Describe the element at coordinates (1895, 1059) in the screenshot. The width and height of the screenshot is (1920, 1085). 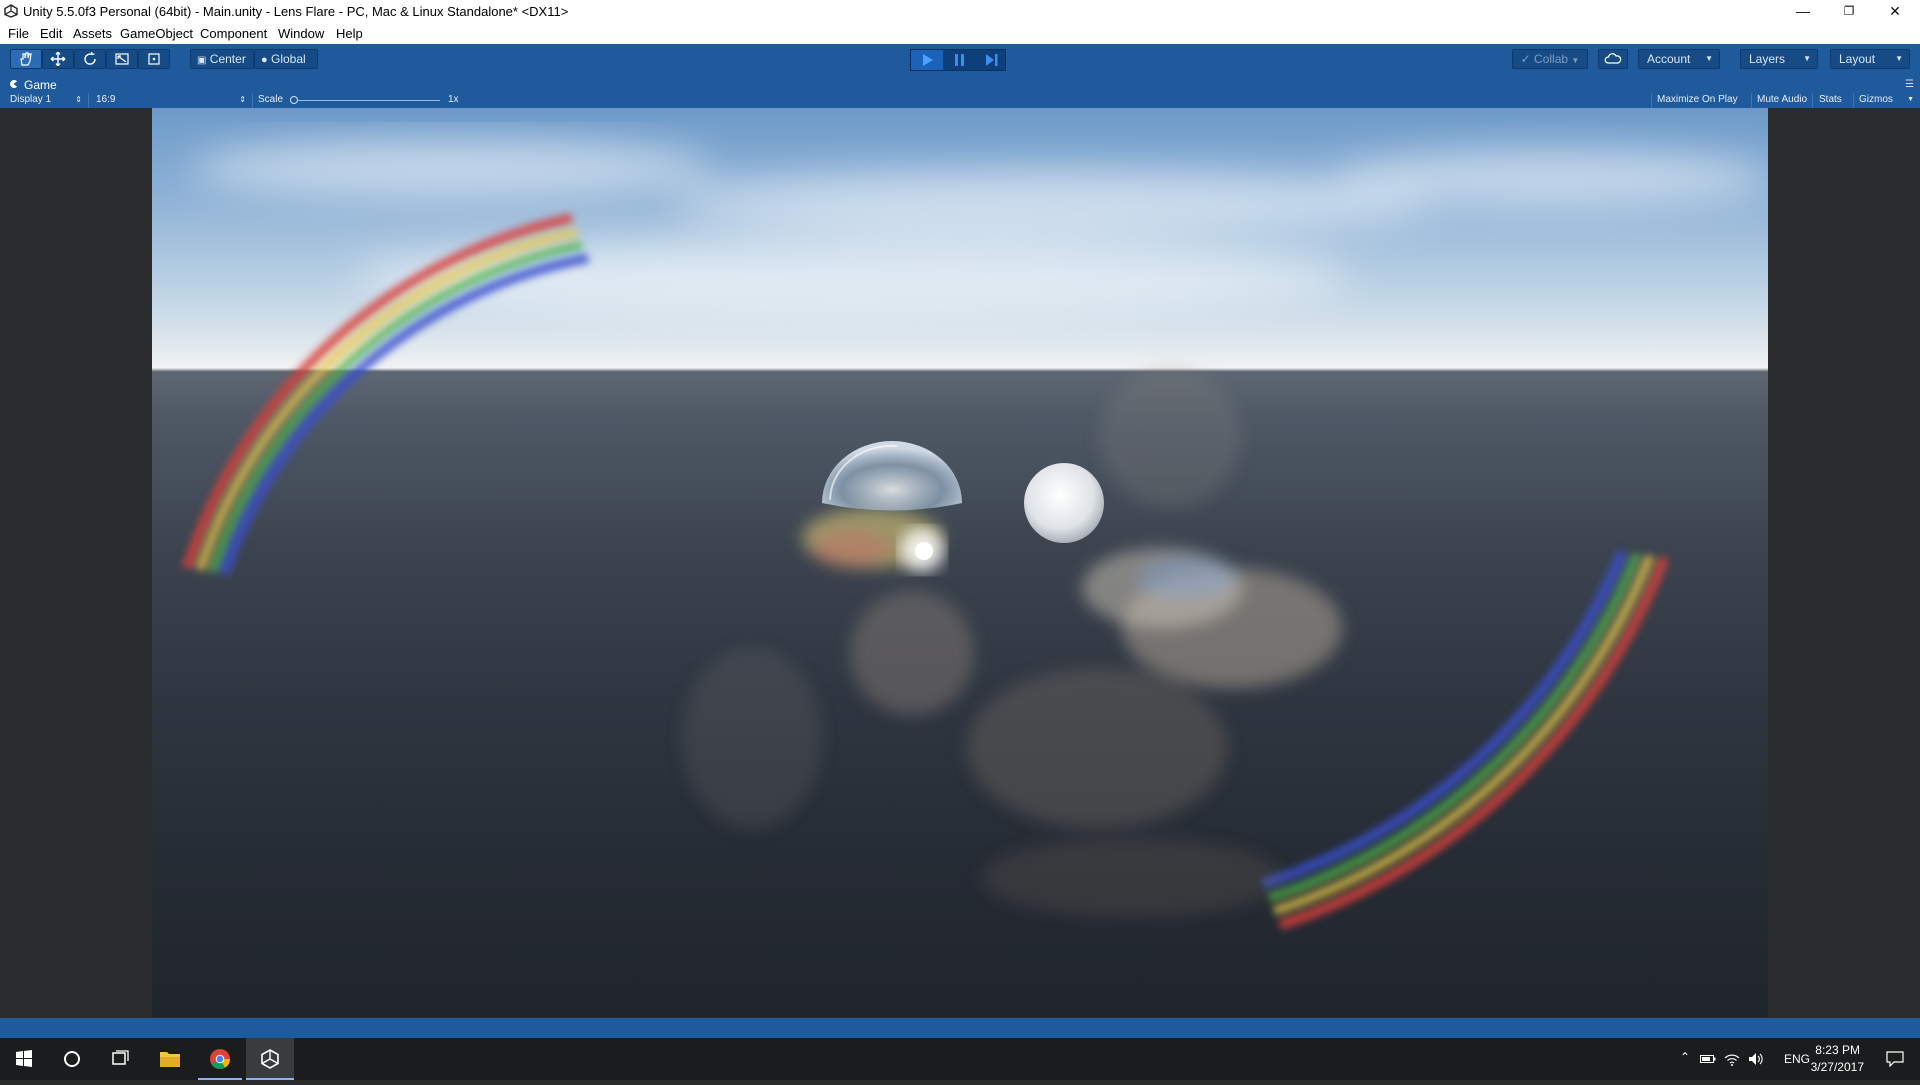
I see `notification-center-icon` at that location.